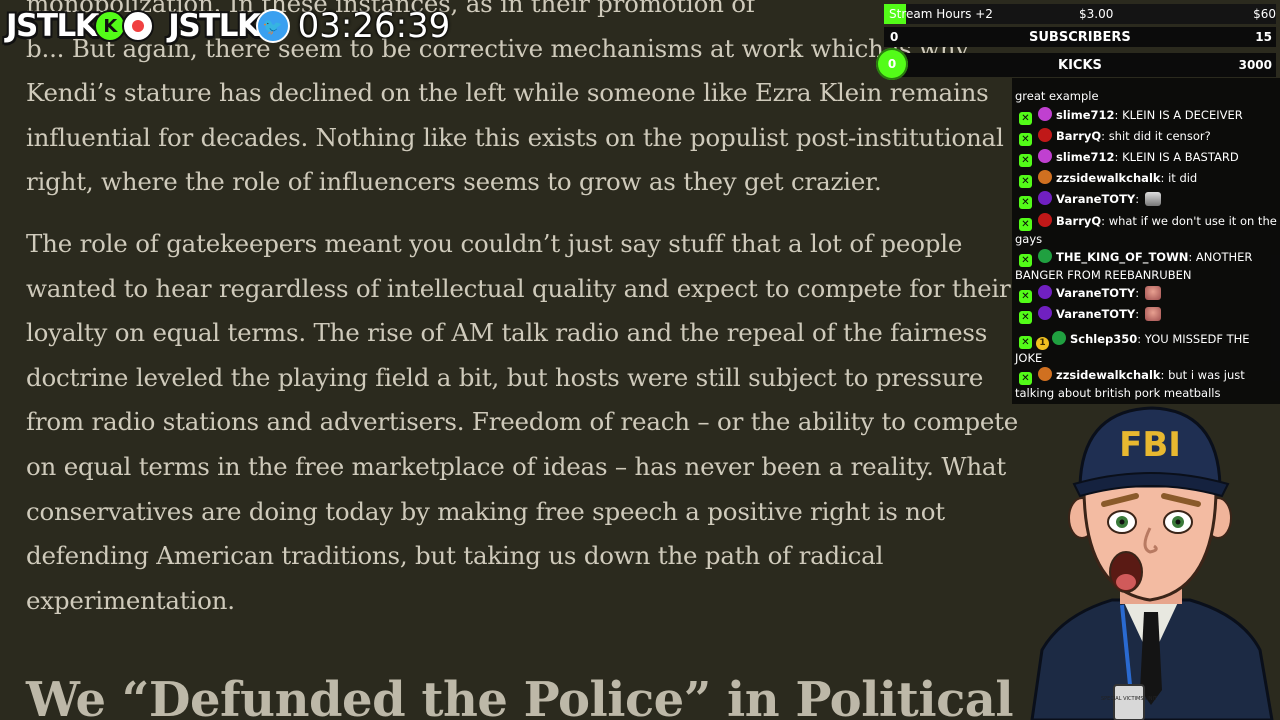 This screenshot has height=720, width=1280. I want to click on chat-message: ✕ BarryQ: shit did it censor?, so click(1146, 137).